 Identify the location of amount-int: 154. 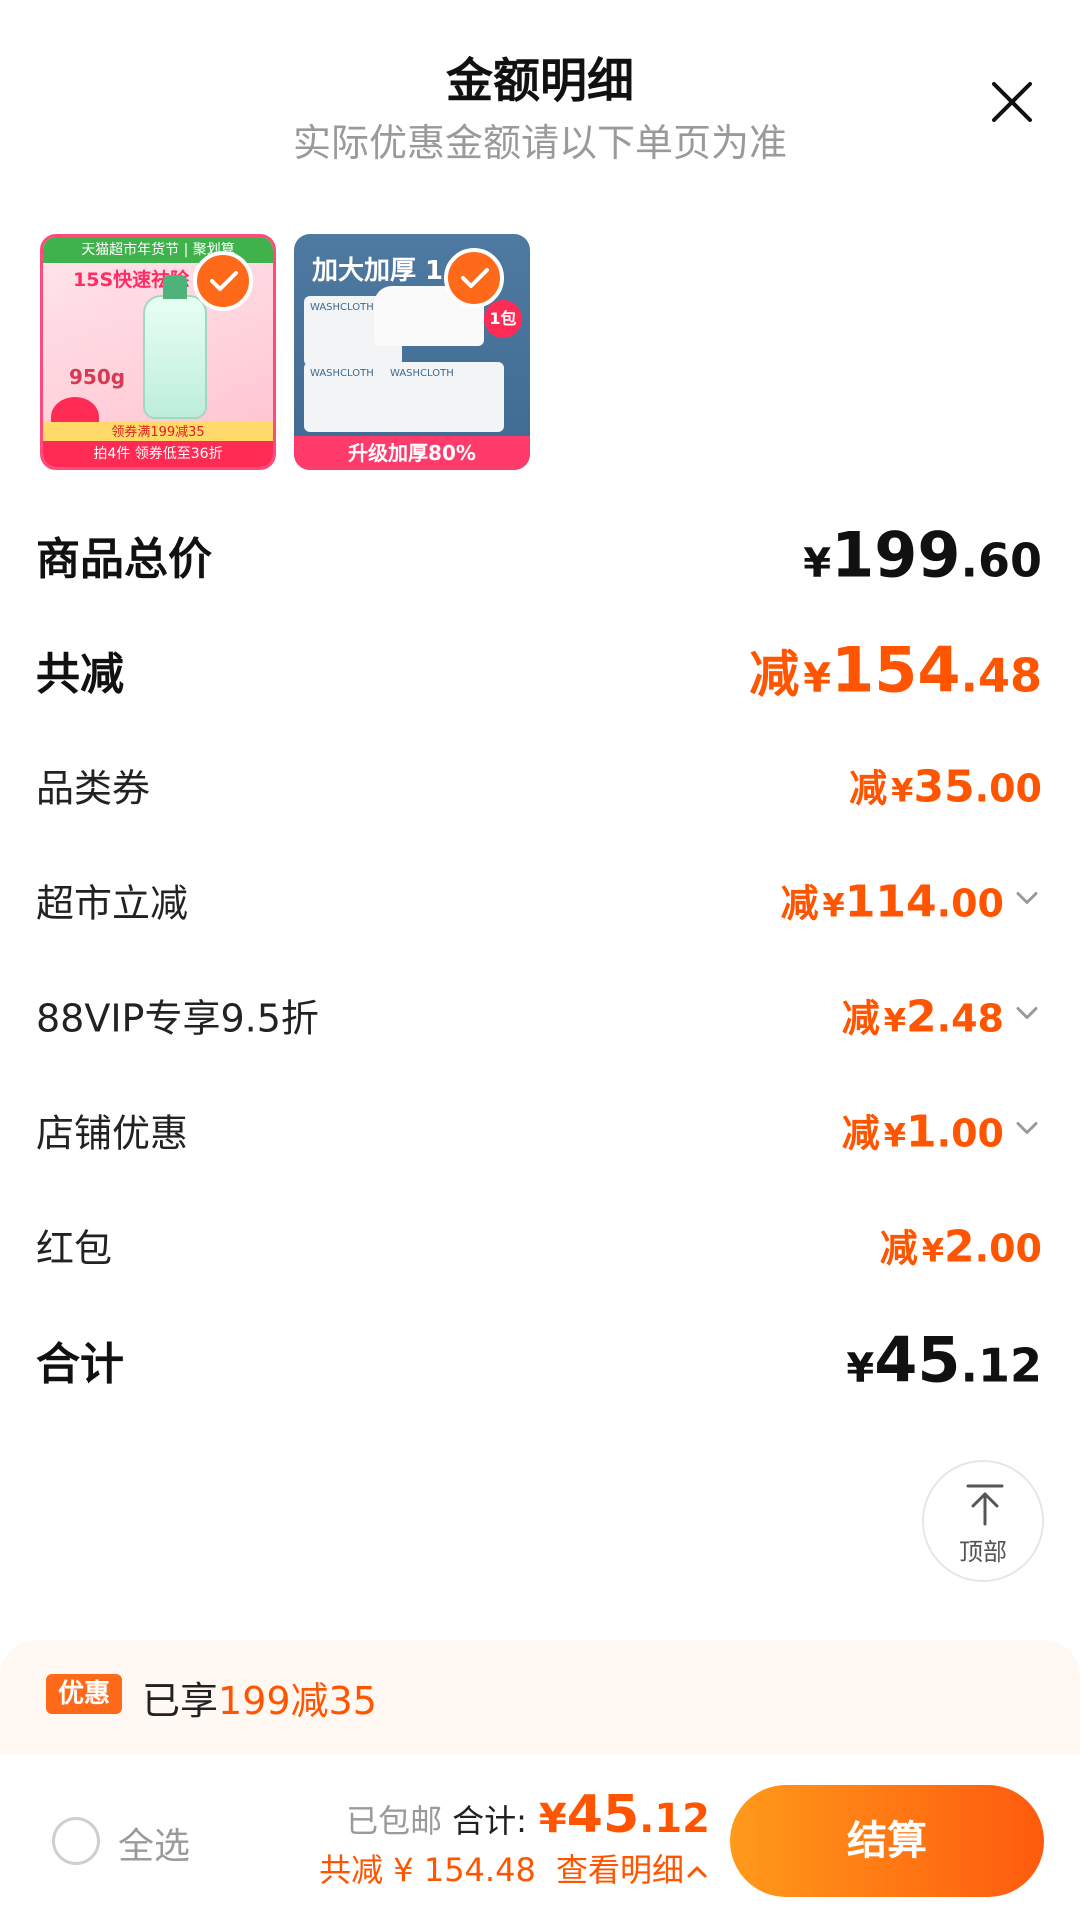
(896, 670).